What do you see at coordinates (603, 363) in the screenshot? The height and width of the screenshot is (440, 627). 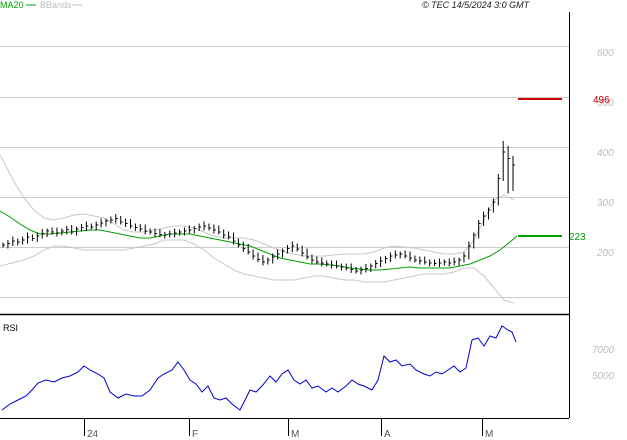 I see `rsi-y-ticks: 7000 5000` at bounding box center [603, 363].